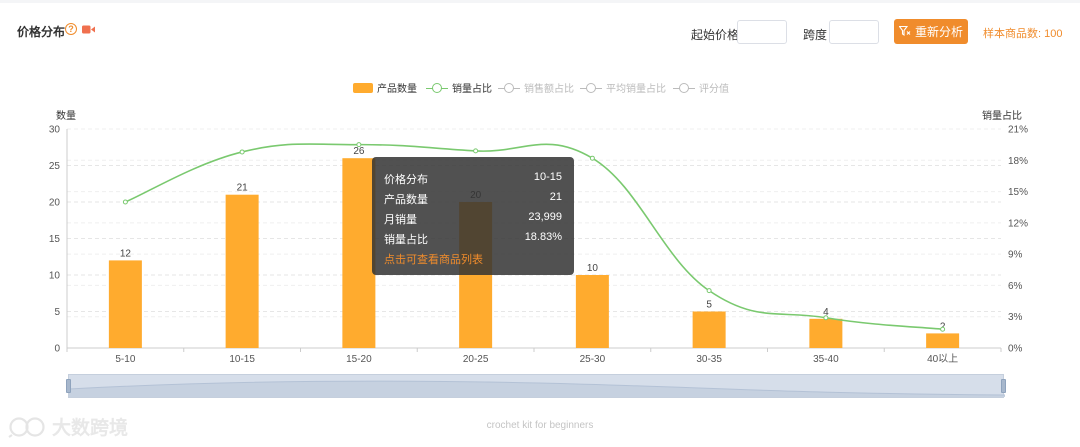 The height and width of the screenshot is (447, 1080). What do you see at coordinates (1018, 223) in the screenshot?
I see `y2-tick-label: 12%` at bounding box center [1018, 223].